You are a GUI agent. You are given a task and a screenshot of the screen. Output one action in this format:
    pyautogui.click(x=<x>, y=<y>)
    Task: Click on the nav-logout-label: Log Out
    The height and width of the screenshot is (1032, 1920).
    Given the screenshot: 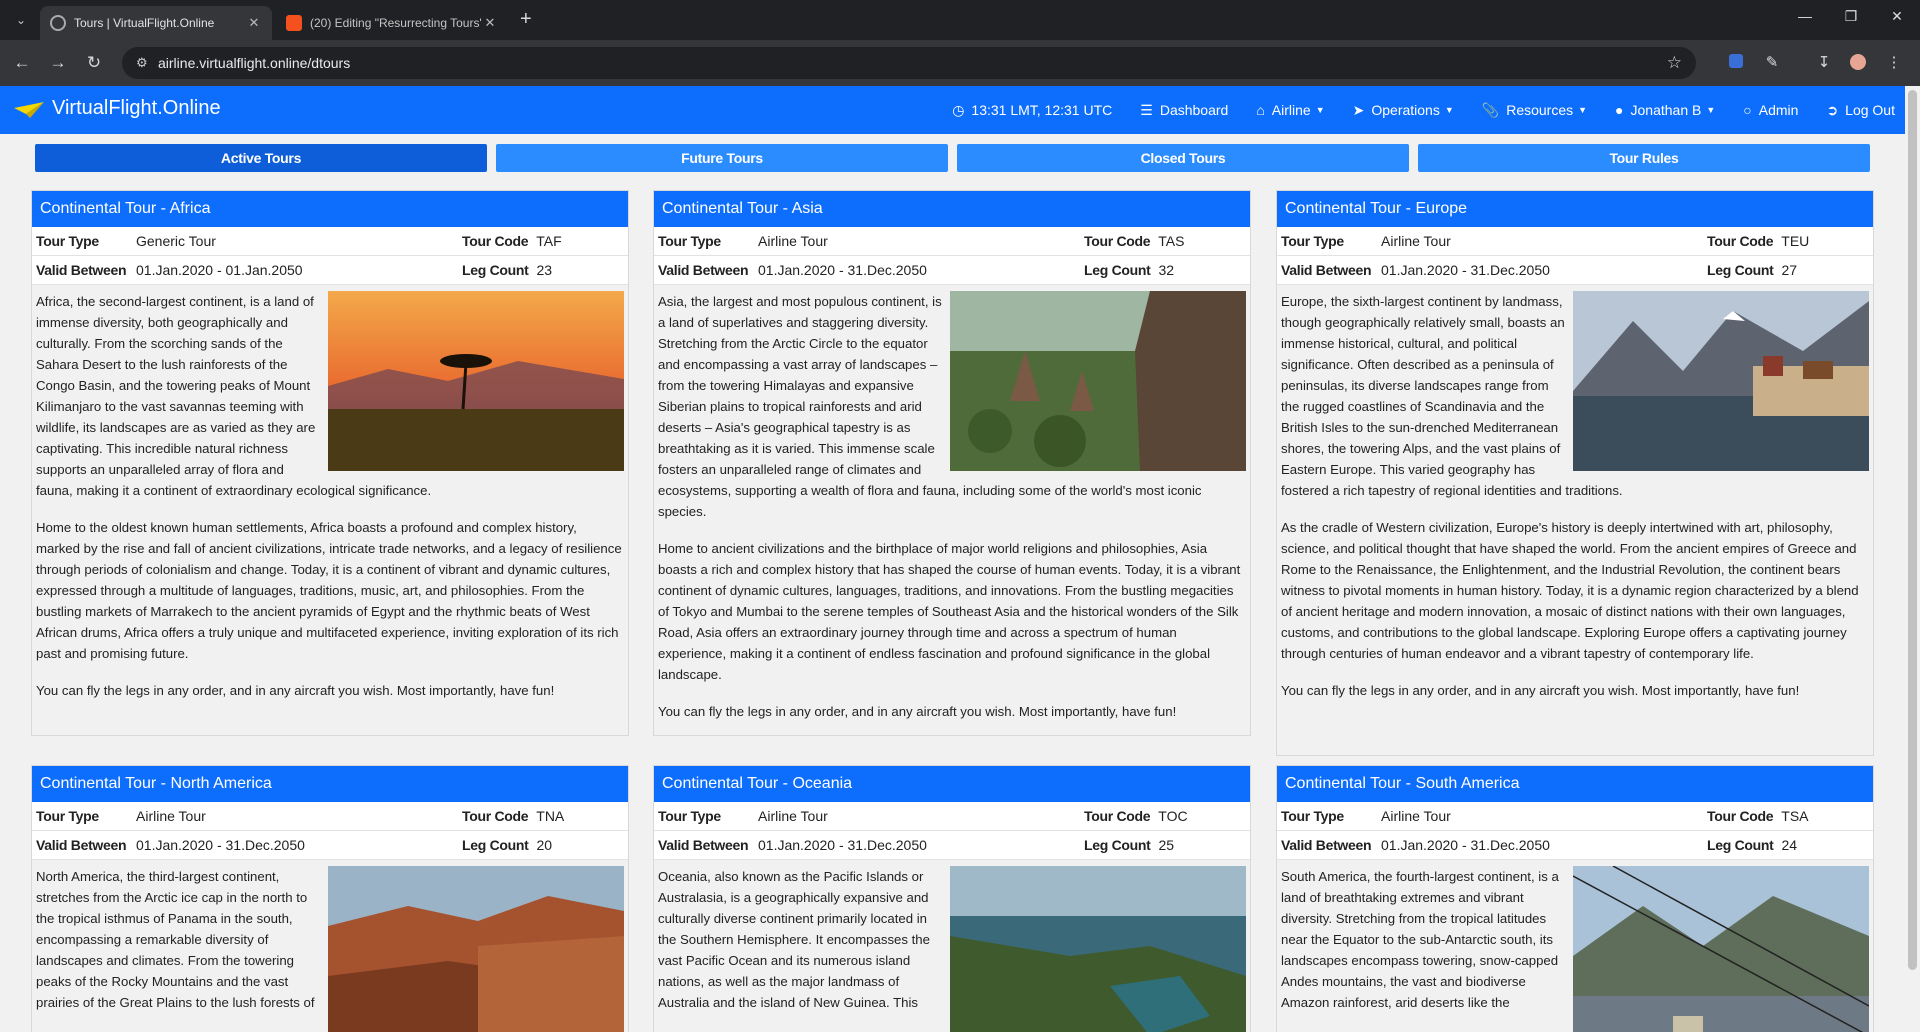 What is the action you would take?
    pyautogui.click(x=1870, y=110)
    